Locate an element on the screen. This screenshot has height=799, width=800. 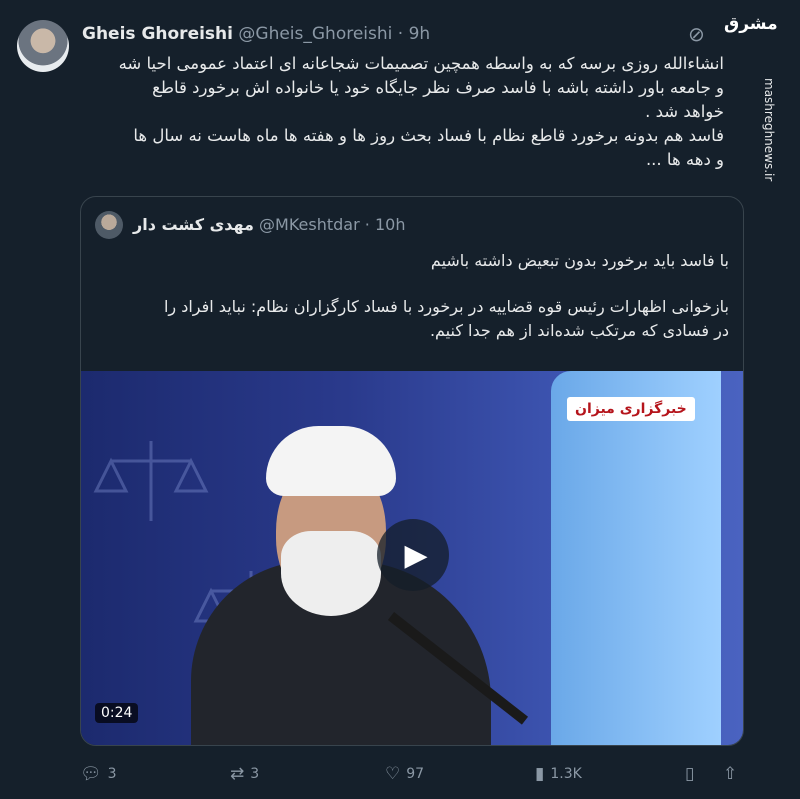
views-button: ▮ 1.3K is located at coordinates (558, 774).